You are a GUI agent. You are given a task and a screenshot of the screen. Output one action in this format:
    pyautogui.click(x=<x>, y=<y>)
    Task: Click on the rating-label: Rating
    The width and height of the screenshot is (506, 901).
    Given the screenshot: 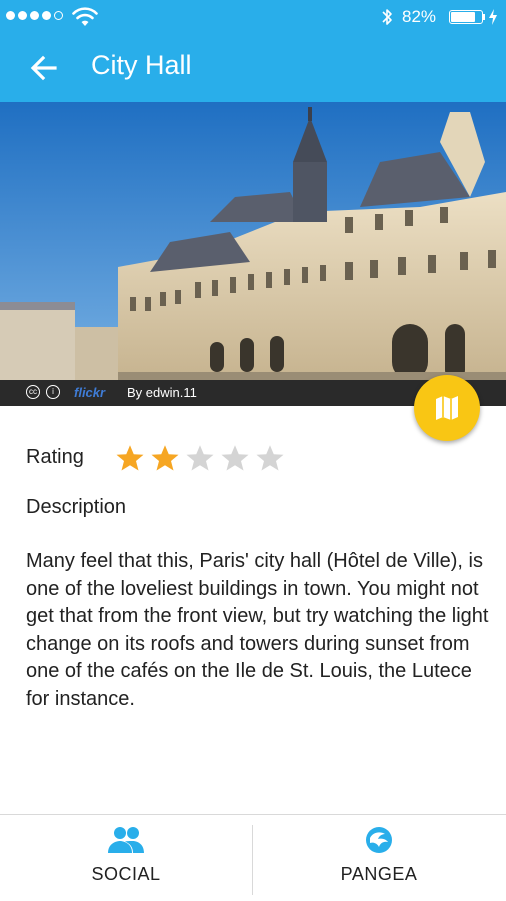 What is the action you would take?
    pyautogui.click(x=55, y=457)
    